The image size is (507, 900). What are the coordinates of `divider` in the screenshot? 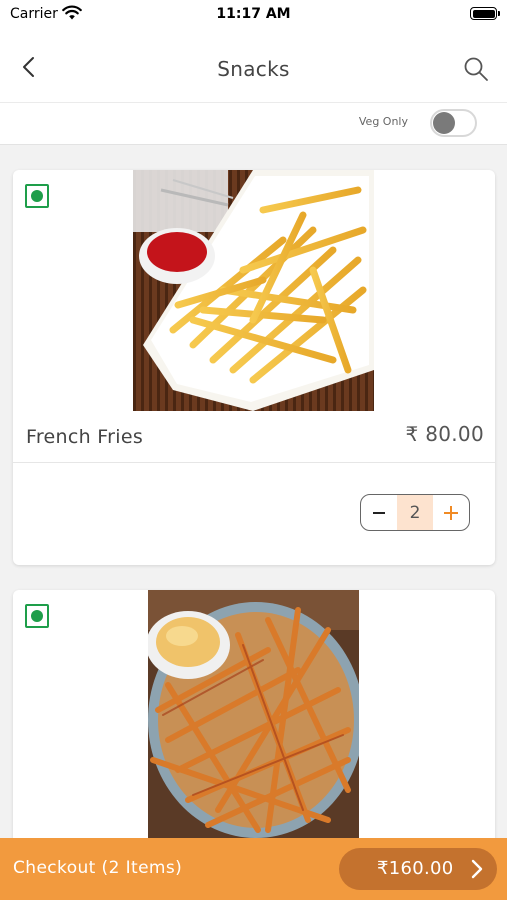 It's located at (254, 462).